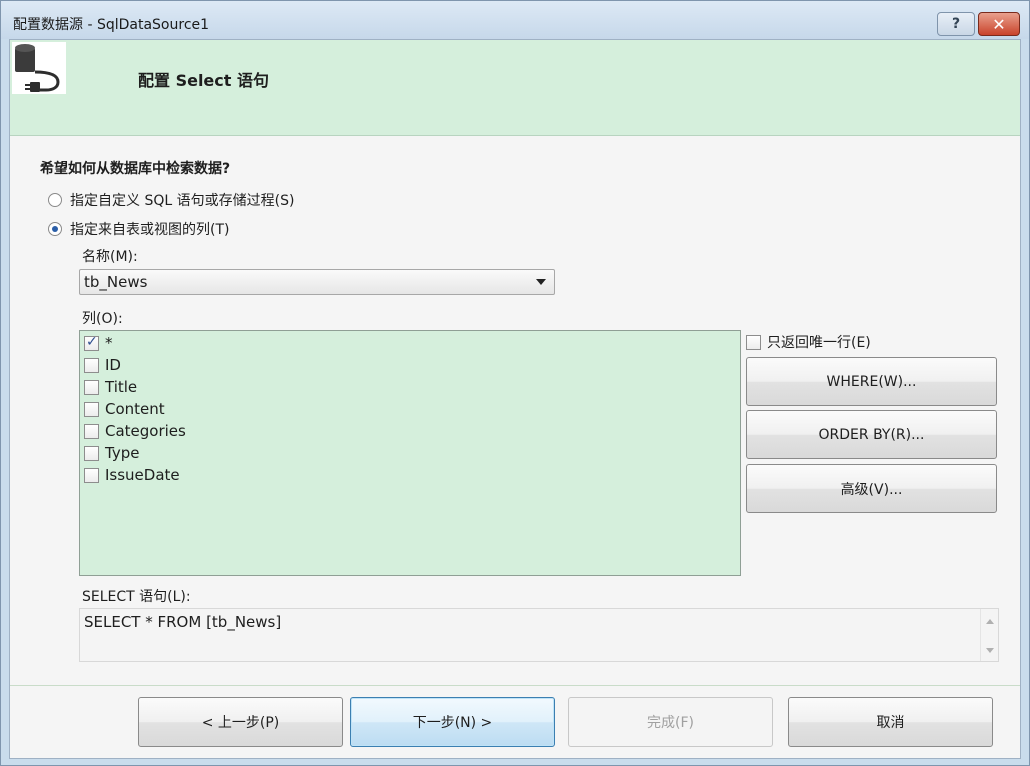  Describe the element at coordinates (753, 342) in the screenshot. I see `unique-rows-checkbox` at that location.